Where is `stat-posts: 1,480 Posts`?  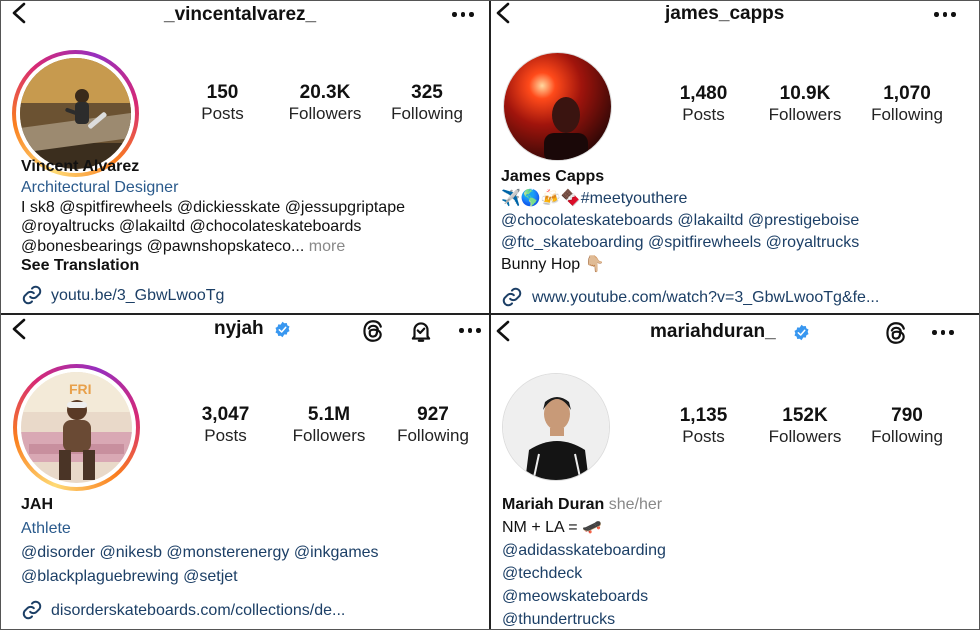 stat-posts: 1,480 Posts is located at coordinates (703, 104).